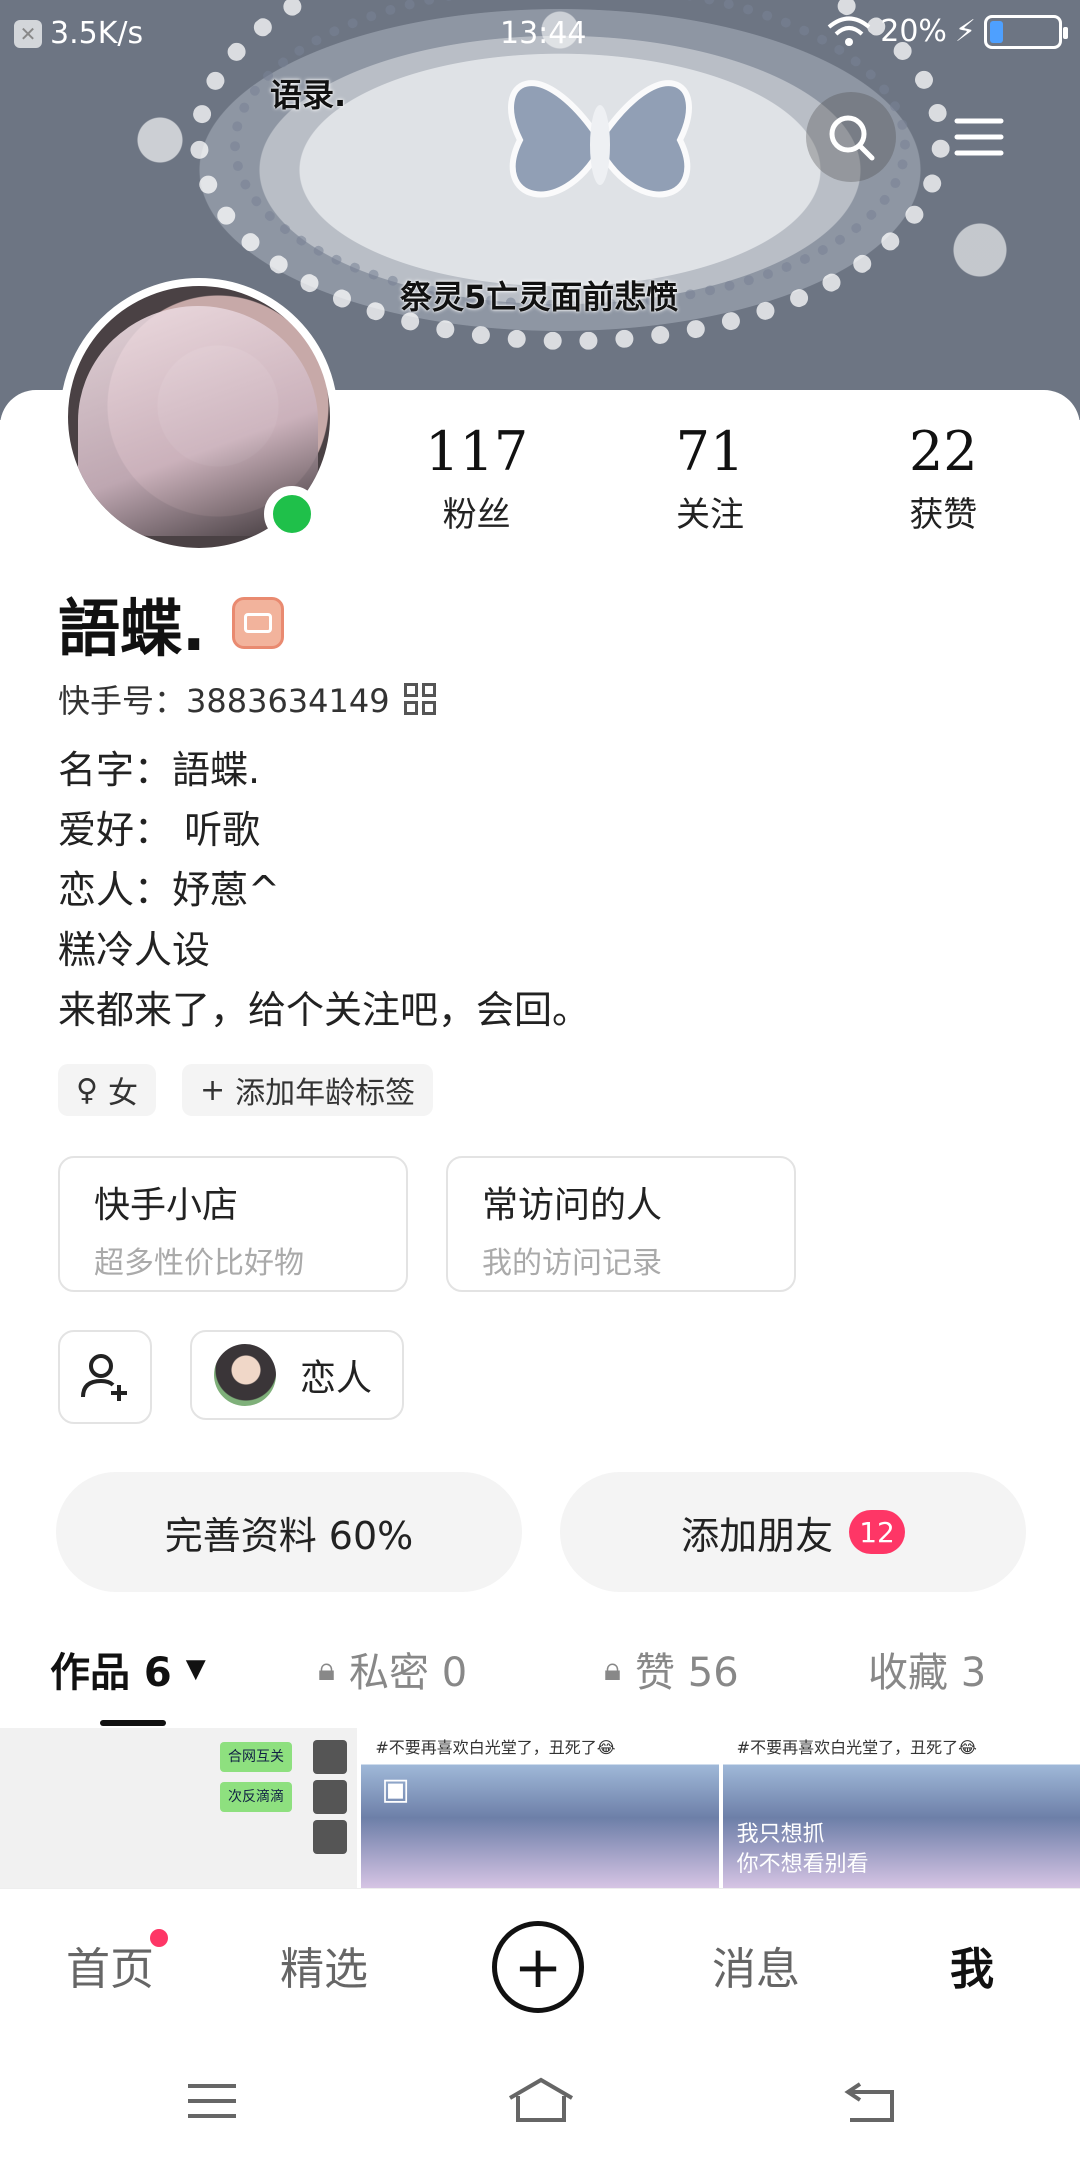  I want to click on profile-stats: 117 粉丝 71 关注 22 获赞, so click(710, 478).